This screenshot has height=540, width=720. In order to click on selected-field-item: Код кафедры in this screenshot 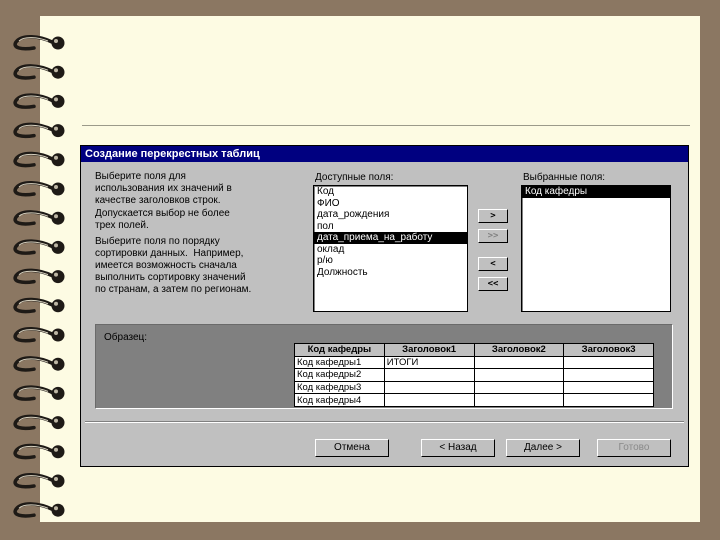, I will do `click(596, 192)`.